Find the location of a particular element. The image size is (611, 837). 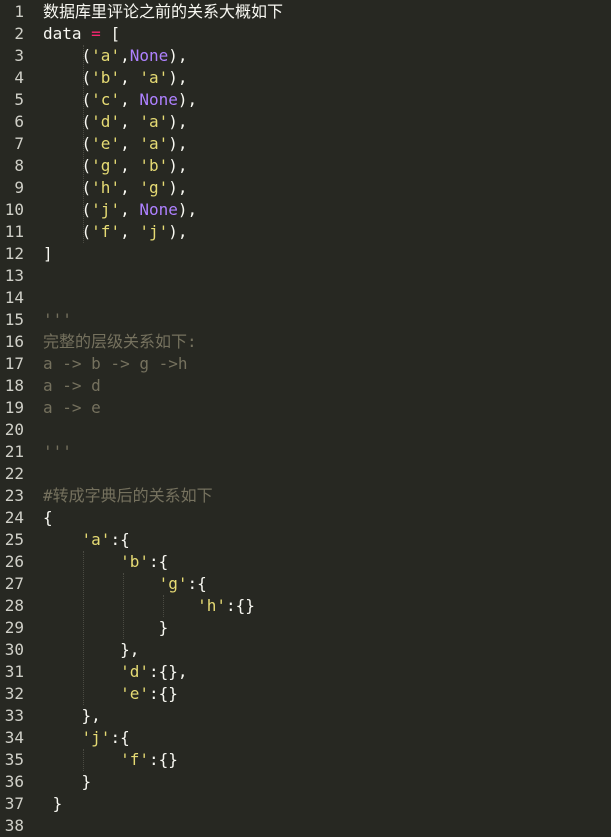

line-number: 3 is located at coordinates (19, 55).